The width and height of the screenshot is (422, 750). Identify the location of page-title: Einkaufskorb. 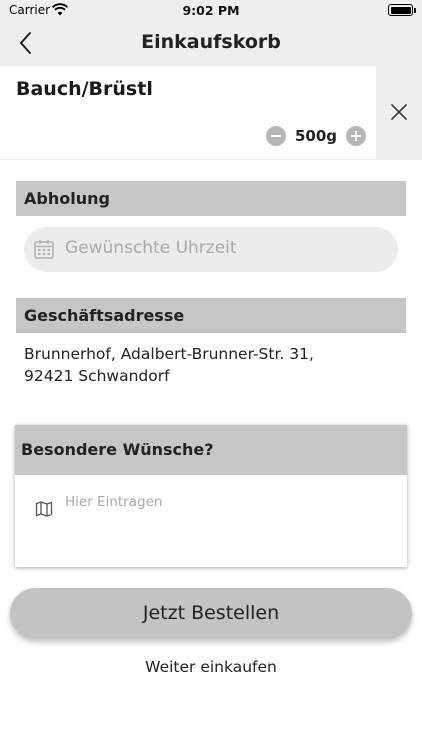
(211, 42).